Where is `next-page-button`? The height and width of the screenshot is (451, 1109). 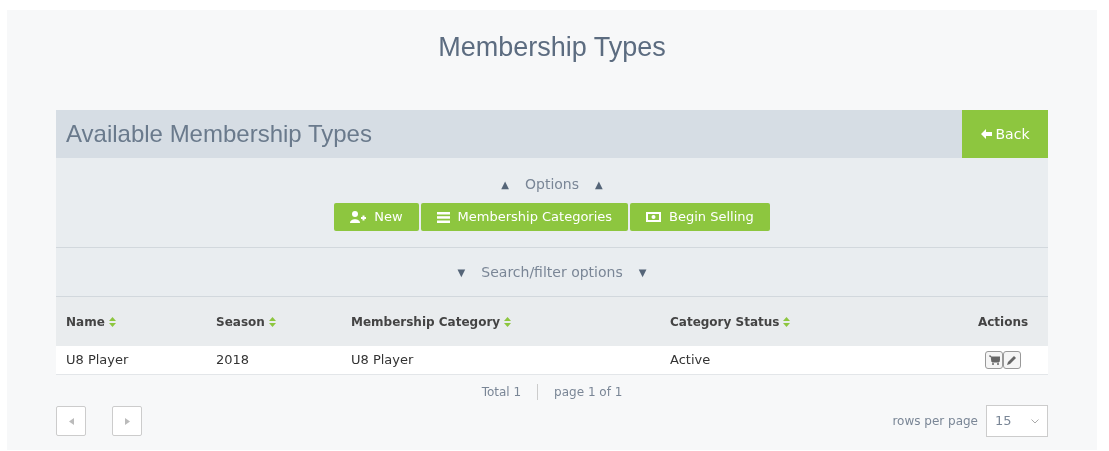
next-page-button is located at coordinates (127, 421).